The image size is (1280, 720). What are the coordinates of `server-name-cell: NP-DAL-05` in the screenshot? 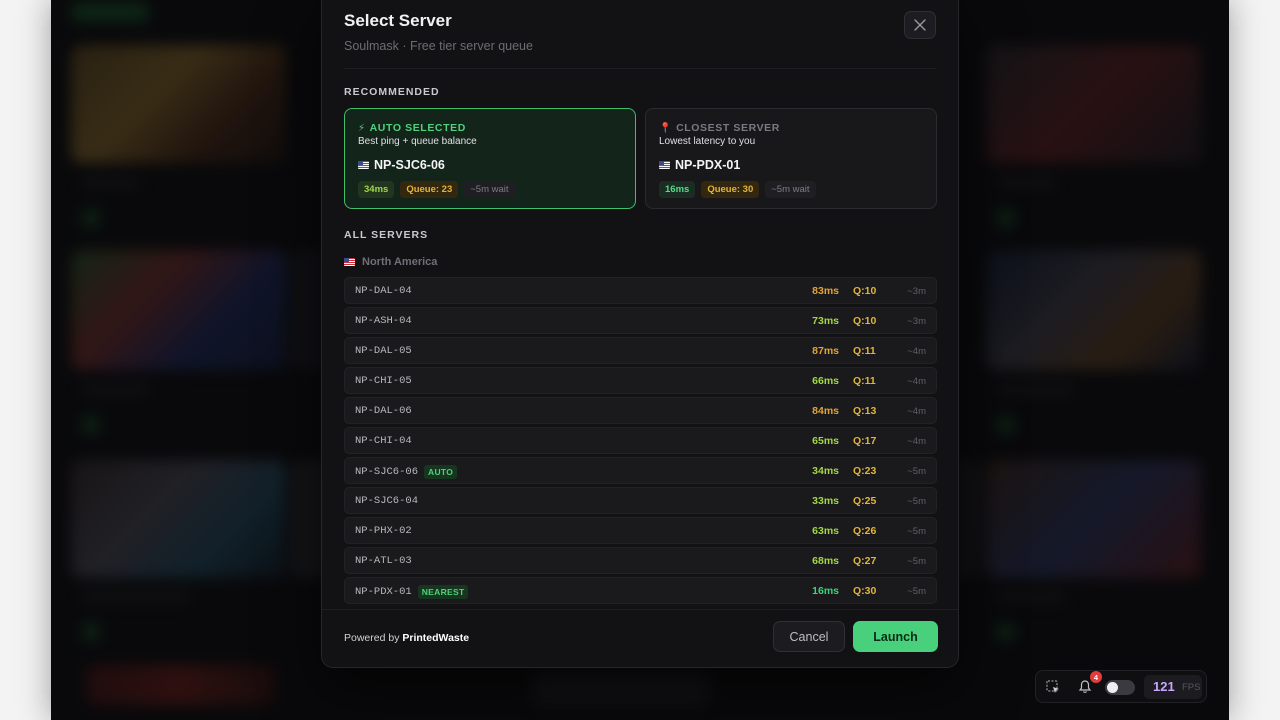 It's located at (383, 351).